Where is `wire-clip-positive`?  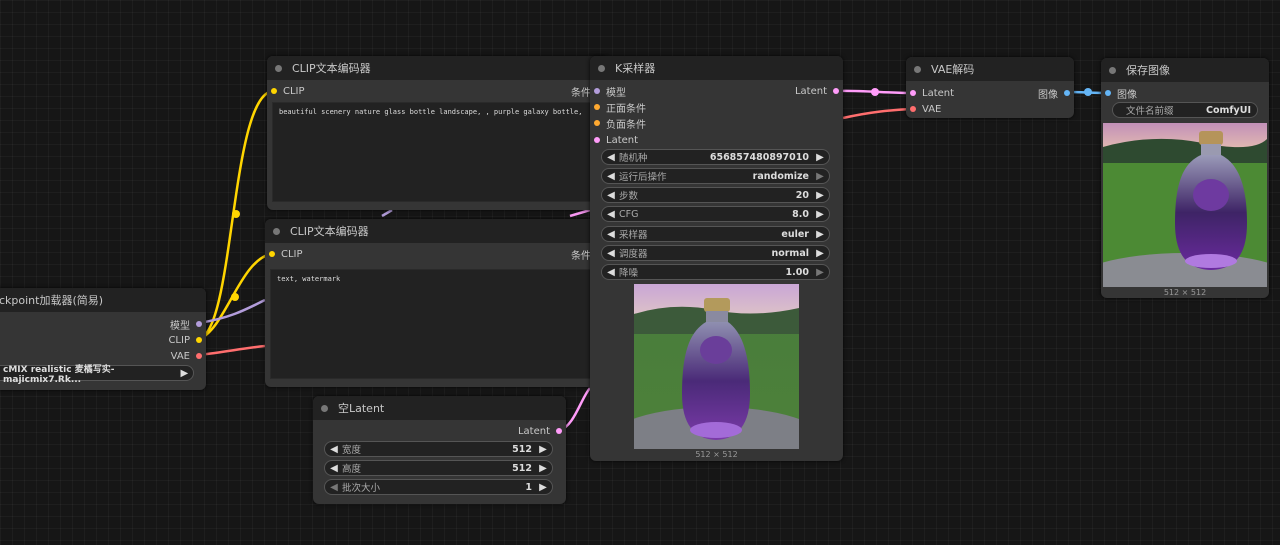 wire-clip-positive is located at coordinates (236, 215).